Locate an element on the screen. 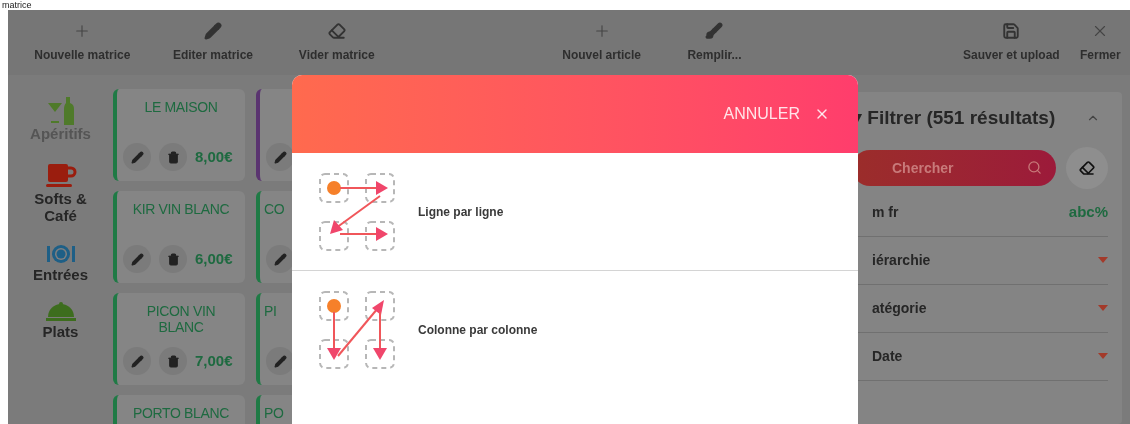 The width and height of the screenshot is (1130, 424). article-name: PI is located at coordinates (270, 311).